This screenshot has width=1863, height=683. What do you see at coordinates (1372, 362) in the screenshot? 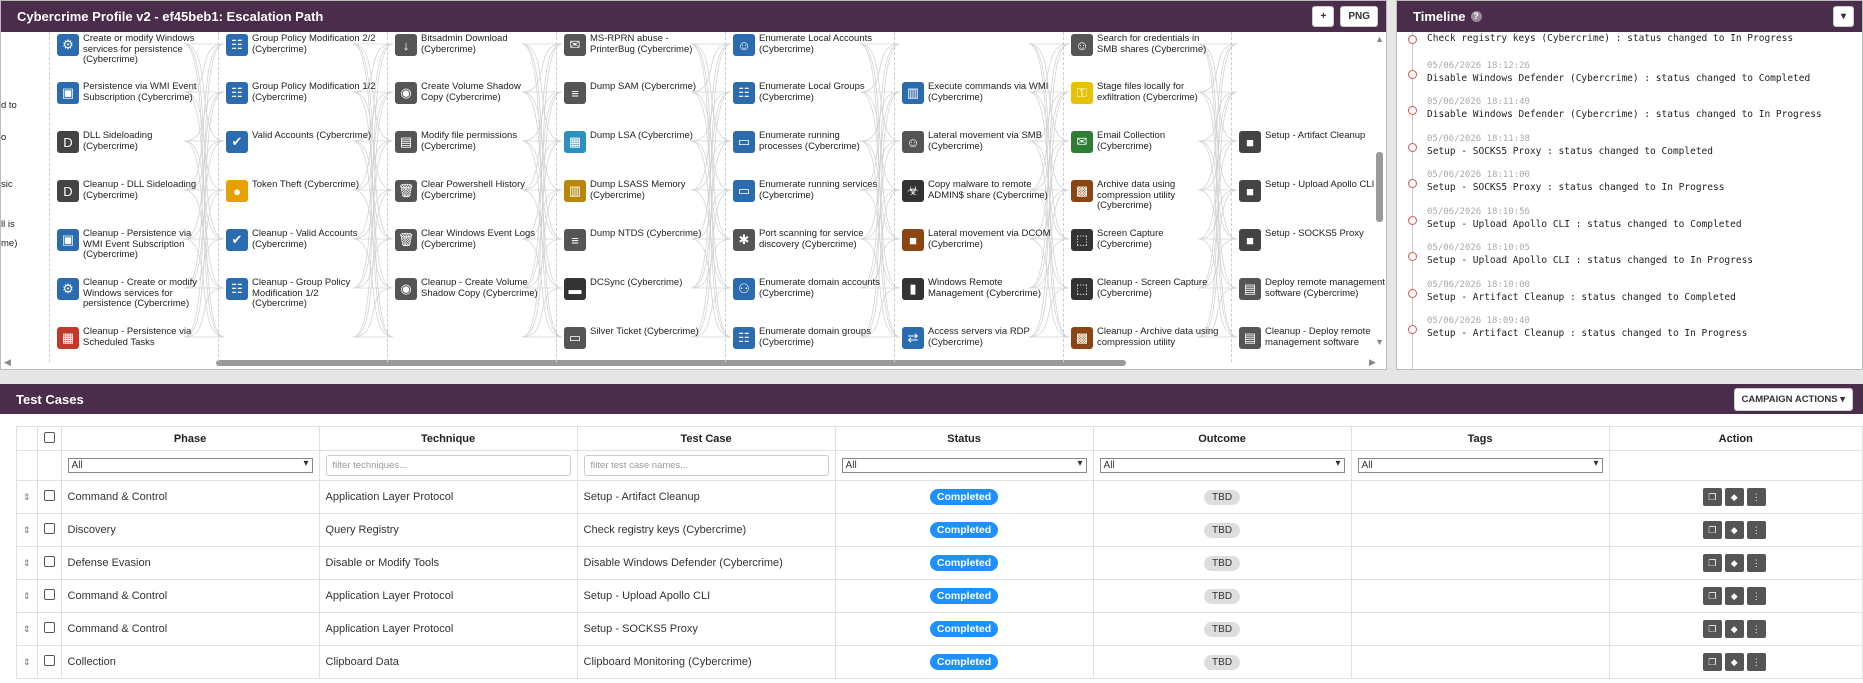
I see `scroll-right-icon: ▶` at bounding box center [1372, 362].